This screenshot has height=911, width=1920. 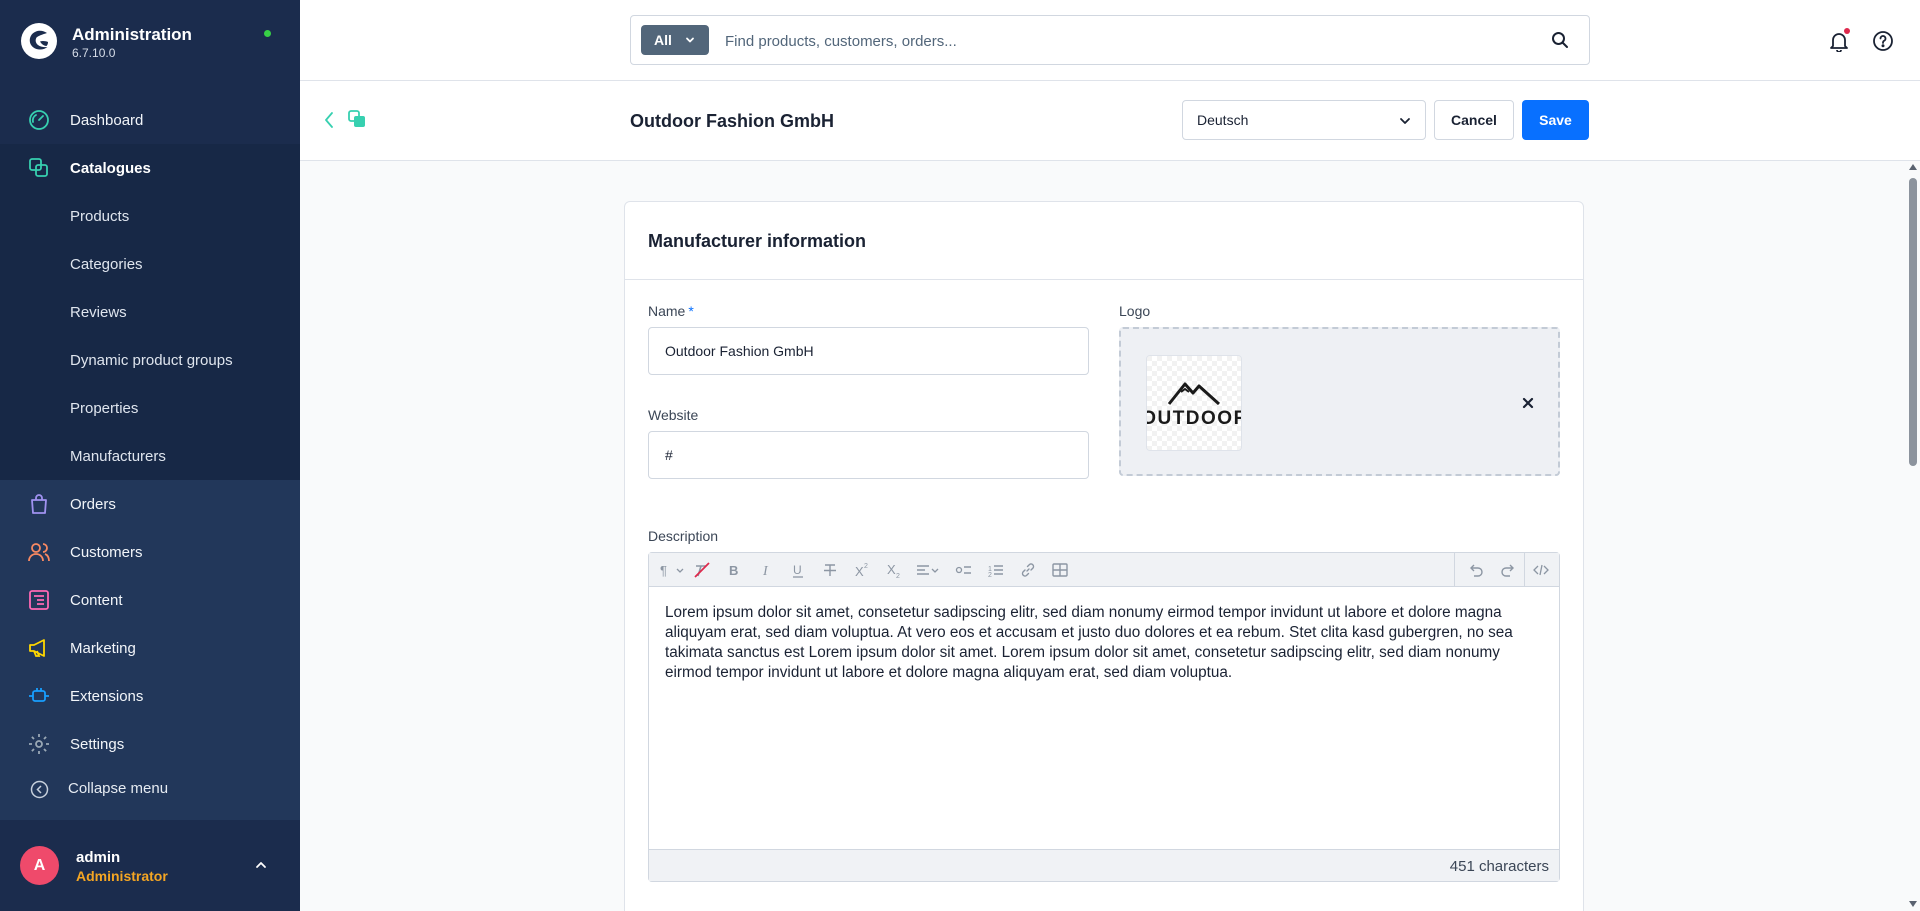 I want to click on global-search: All, so click(x=1110, y=40).